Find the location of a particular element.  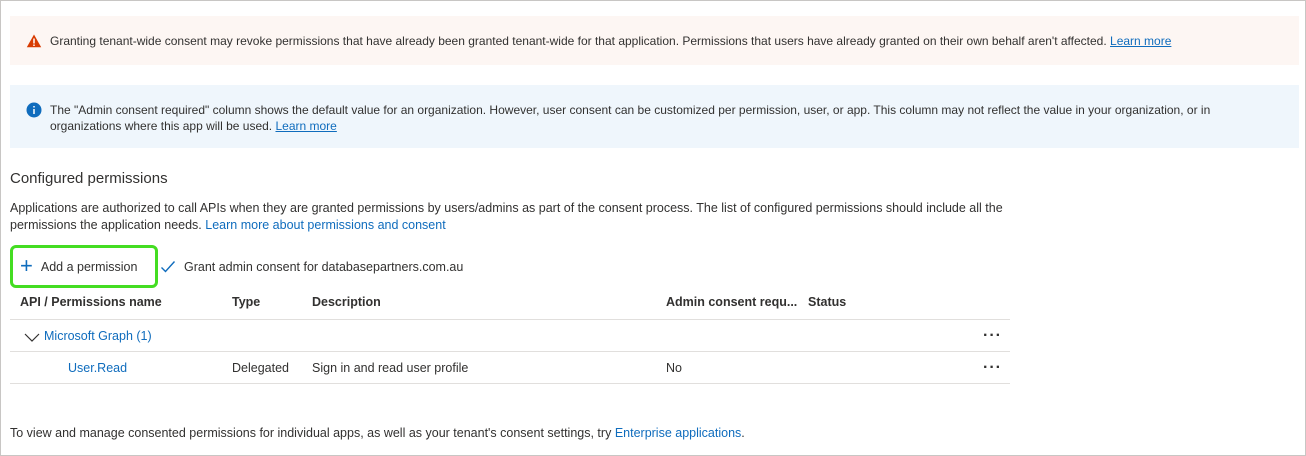

permission-link-user-read: User.Read is located at coordinates (97, 368).